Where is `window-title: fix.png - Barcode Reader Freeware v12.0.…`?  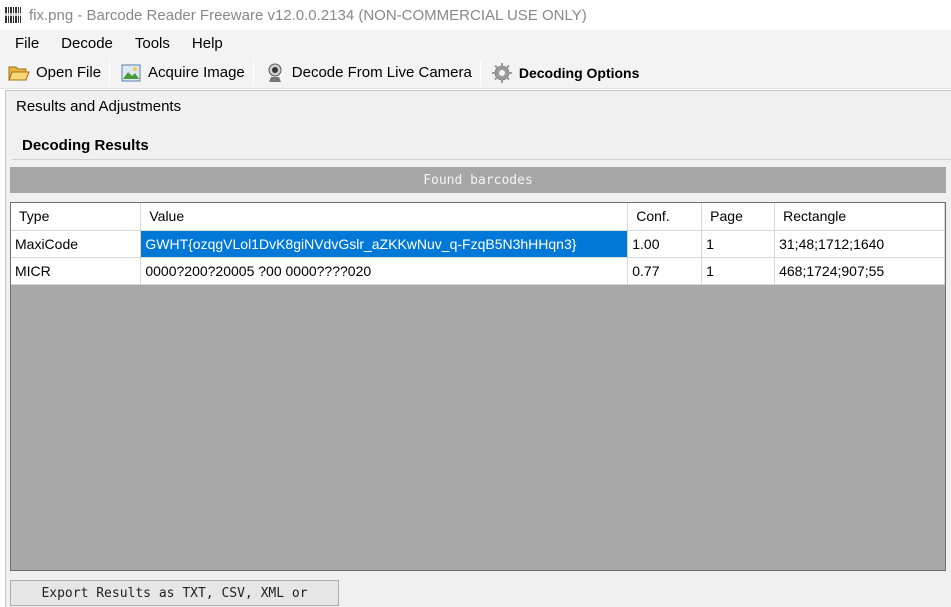
window-title: fix.png - Barcode Reader Freeware v12.0.… is located at coordinates (308, 15).